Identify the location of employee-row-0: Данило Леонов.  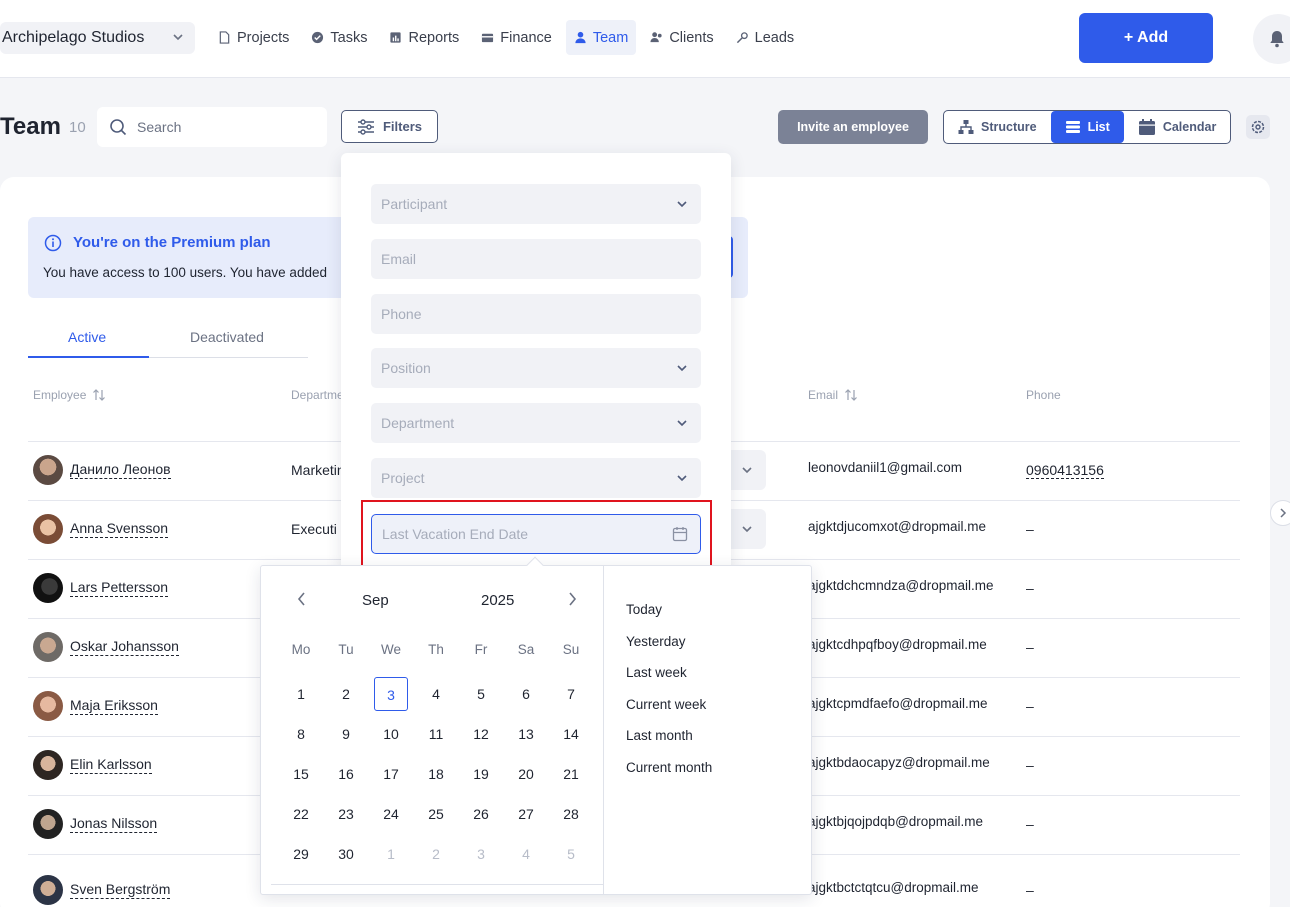
(102, 470).